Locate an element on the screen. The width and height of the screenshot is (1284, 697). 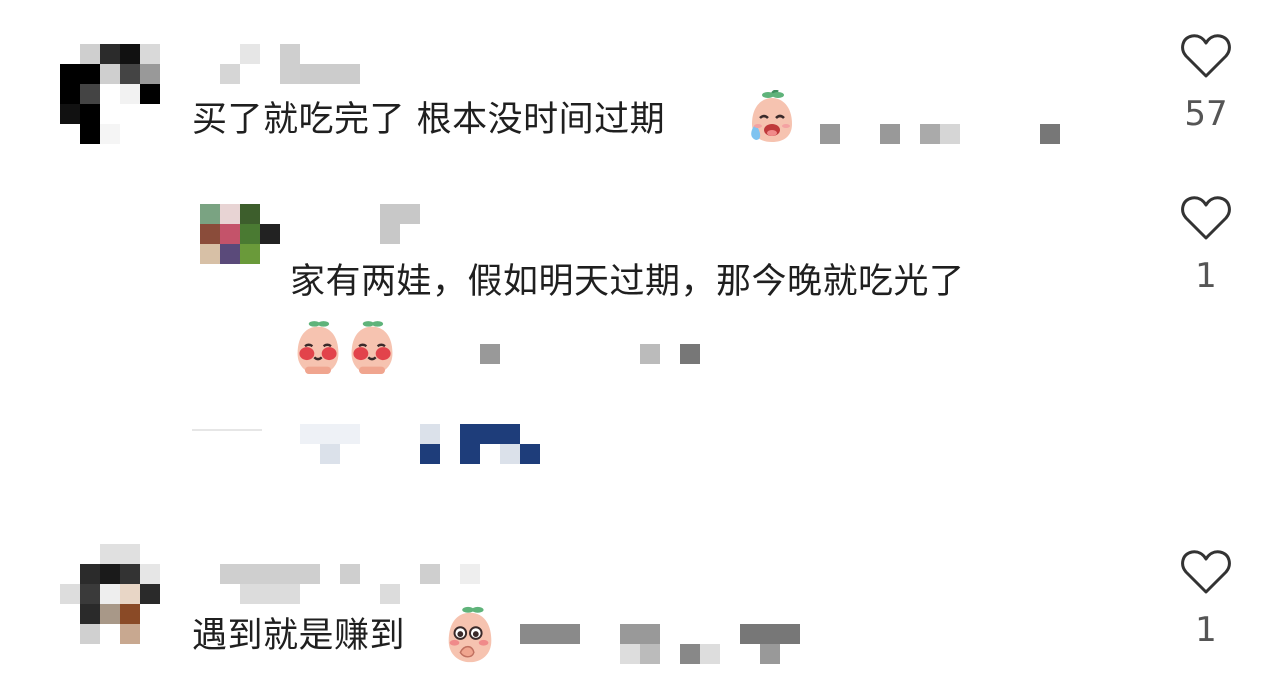
comment-text: 买了就吃完了 根本没时间过期 is located at coordinates (429, 120).